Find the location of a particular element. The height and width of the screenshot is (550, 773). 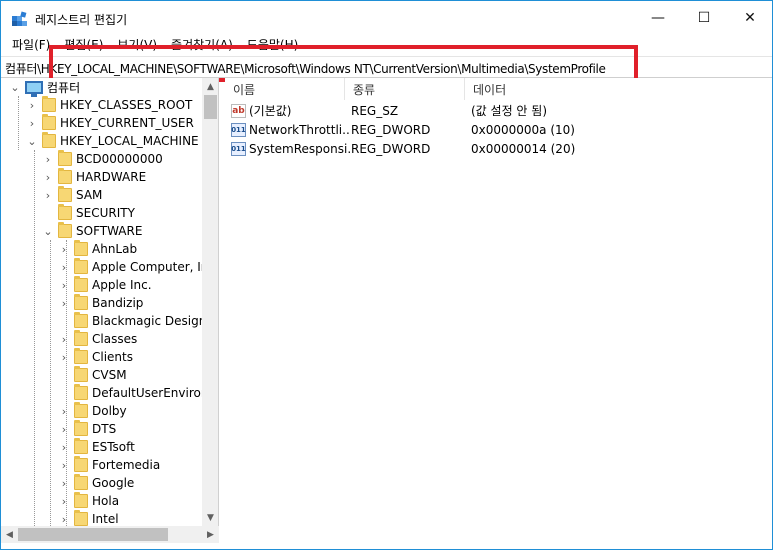

value-row: ab (기본값) REG_SZ (값 설정 안 됨) is located at coordinates (468, 110).